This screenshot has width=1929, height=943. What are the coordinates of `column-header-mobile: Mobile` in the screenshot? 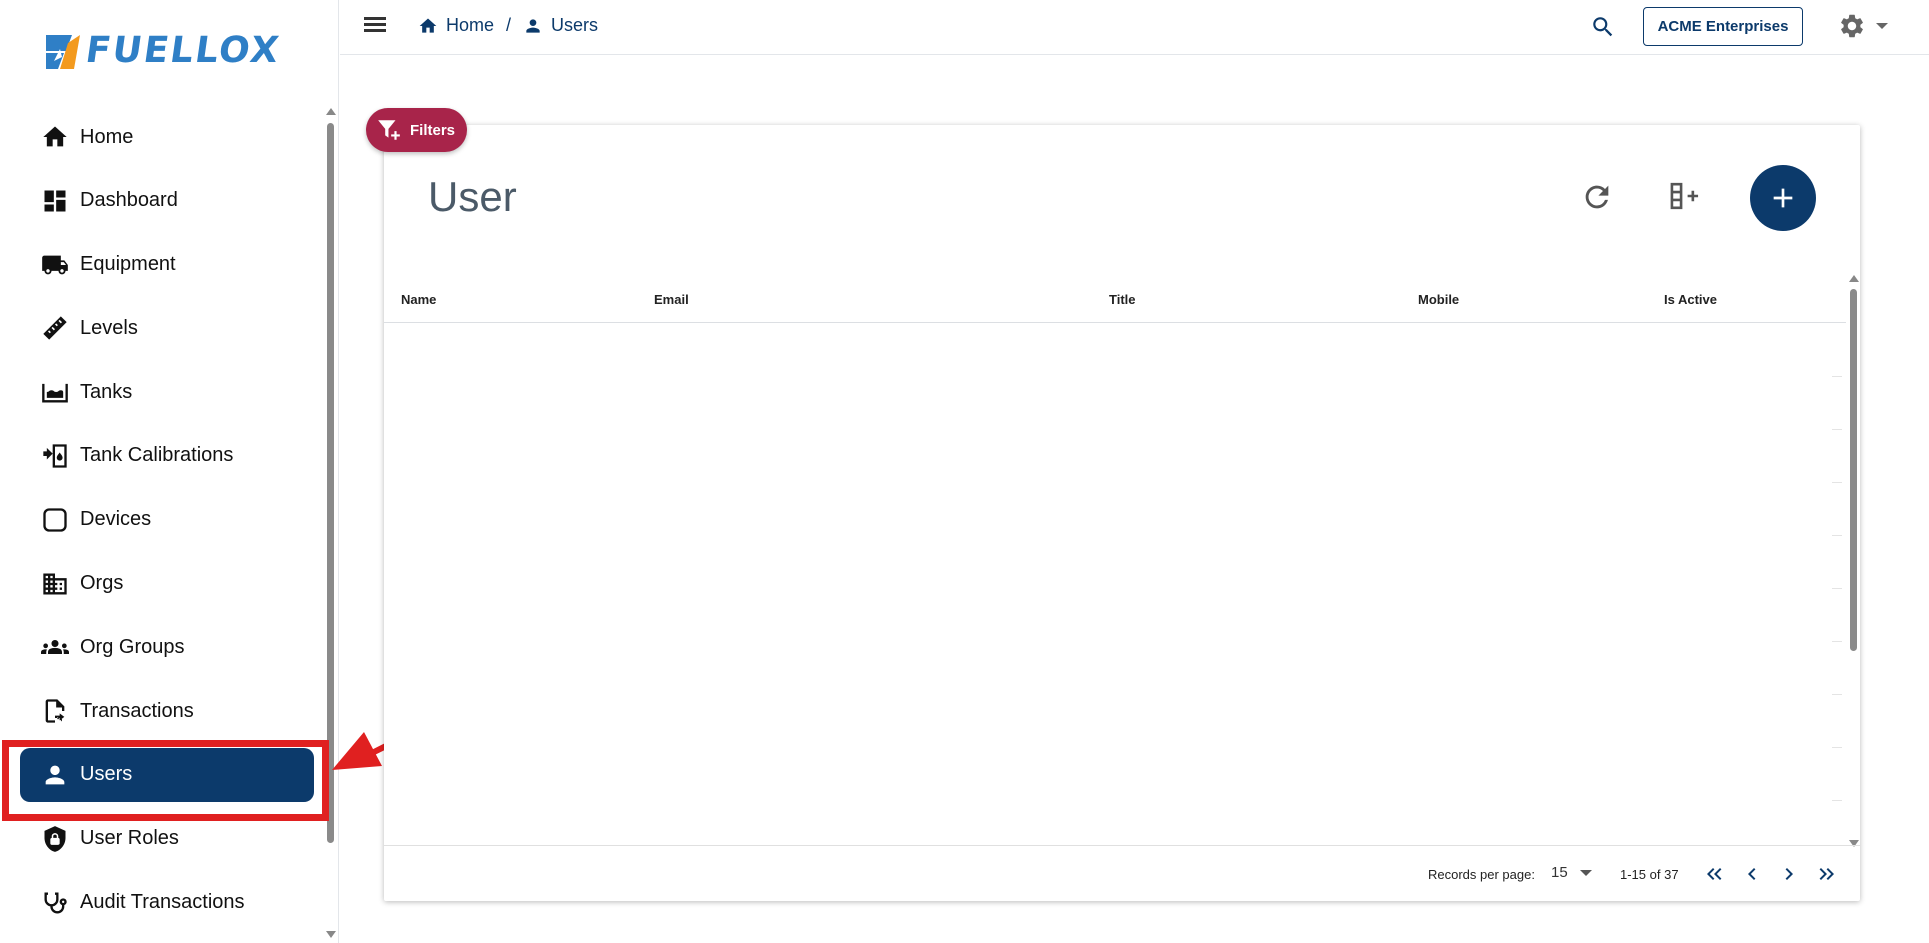 It's located at (1438, 299).